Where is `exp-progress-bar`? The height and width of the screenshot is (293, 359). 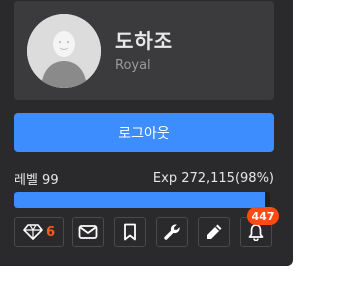 exp-progress-bar is located at coordinates (142, 200).